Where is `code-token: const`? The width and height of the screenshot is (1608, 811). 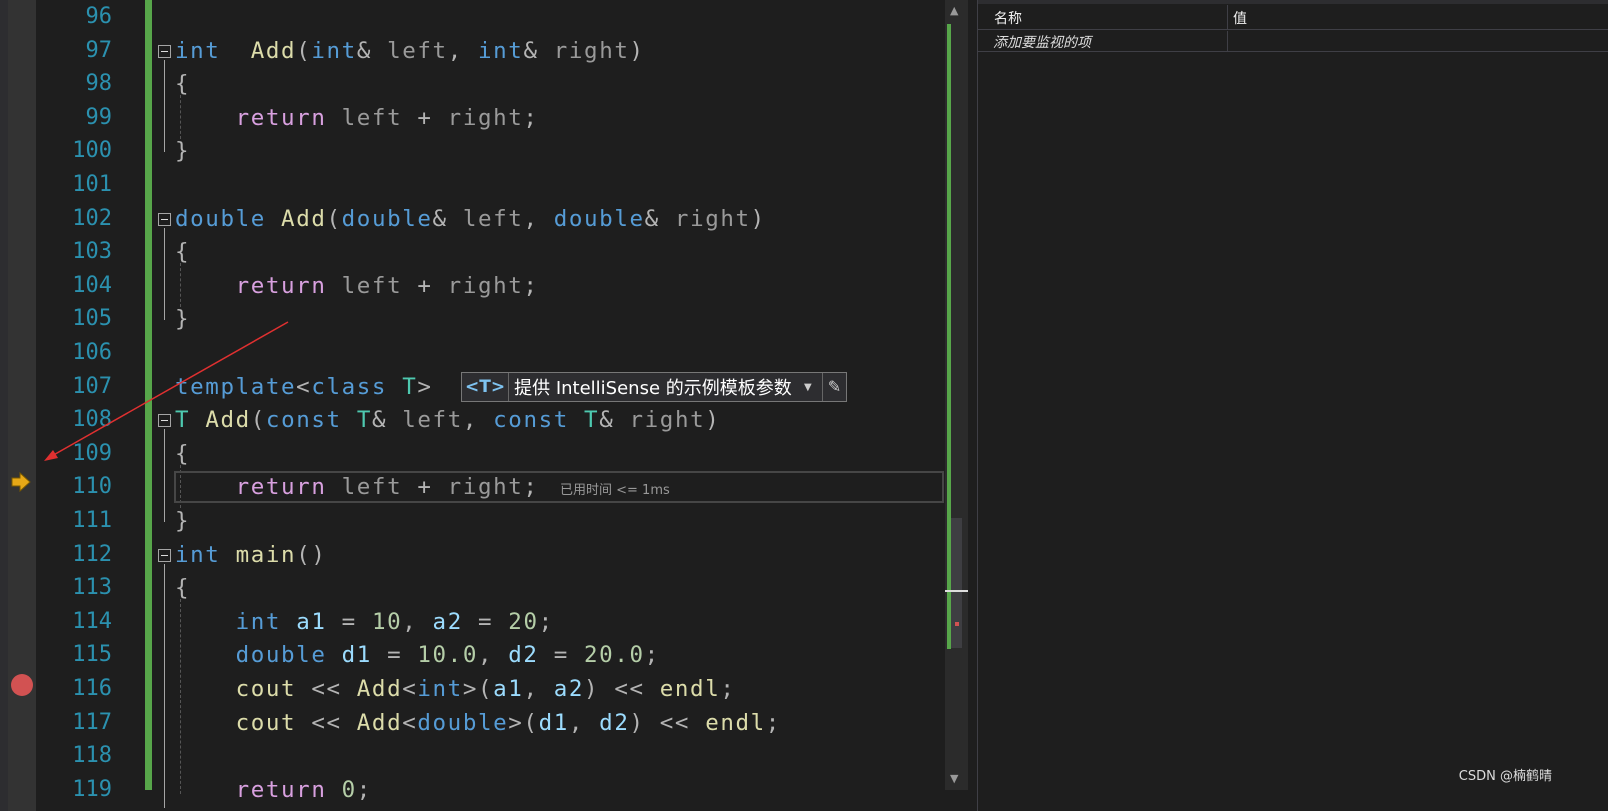
code-token: const is located at coordinates (531, 420).